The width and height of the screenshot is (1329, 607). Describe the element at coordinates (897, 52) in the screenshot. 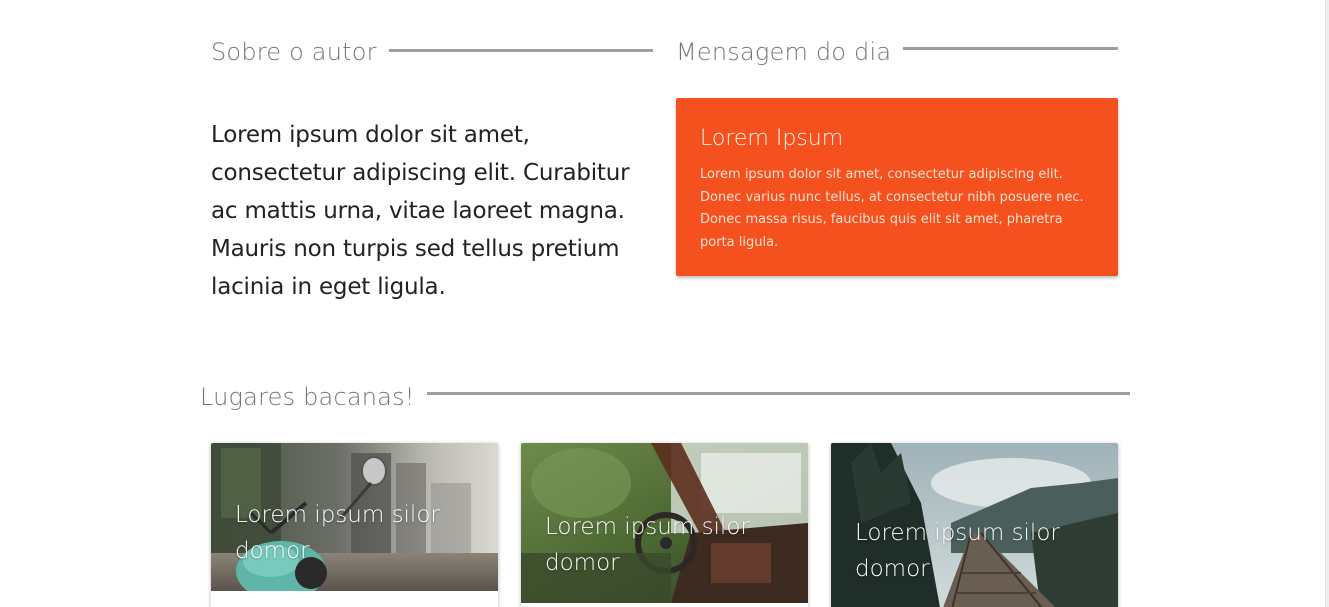

I see `message-section-heading: Mensagem do dia` at that location.